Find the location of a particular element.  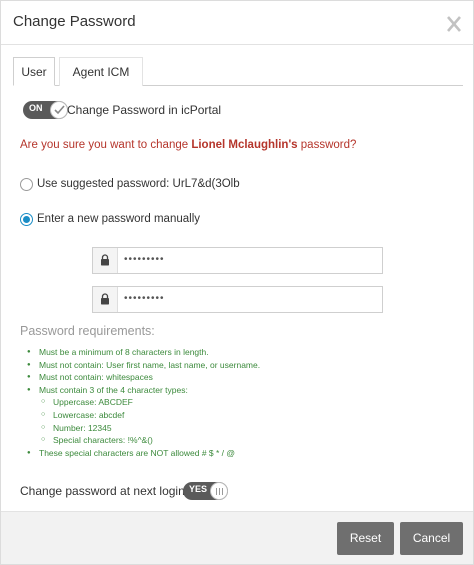

character-type-item: Uppercase: ABCDEF is located at coordinates (143, 402).